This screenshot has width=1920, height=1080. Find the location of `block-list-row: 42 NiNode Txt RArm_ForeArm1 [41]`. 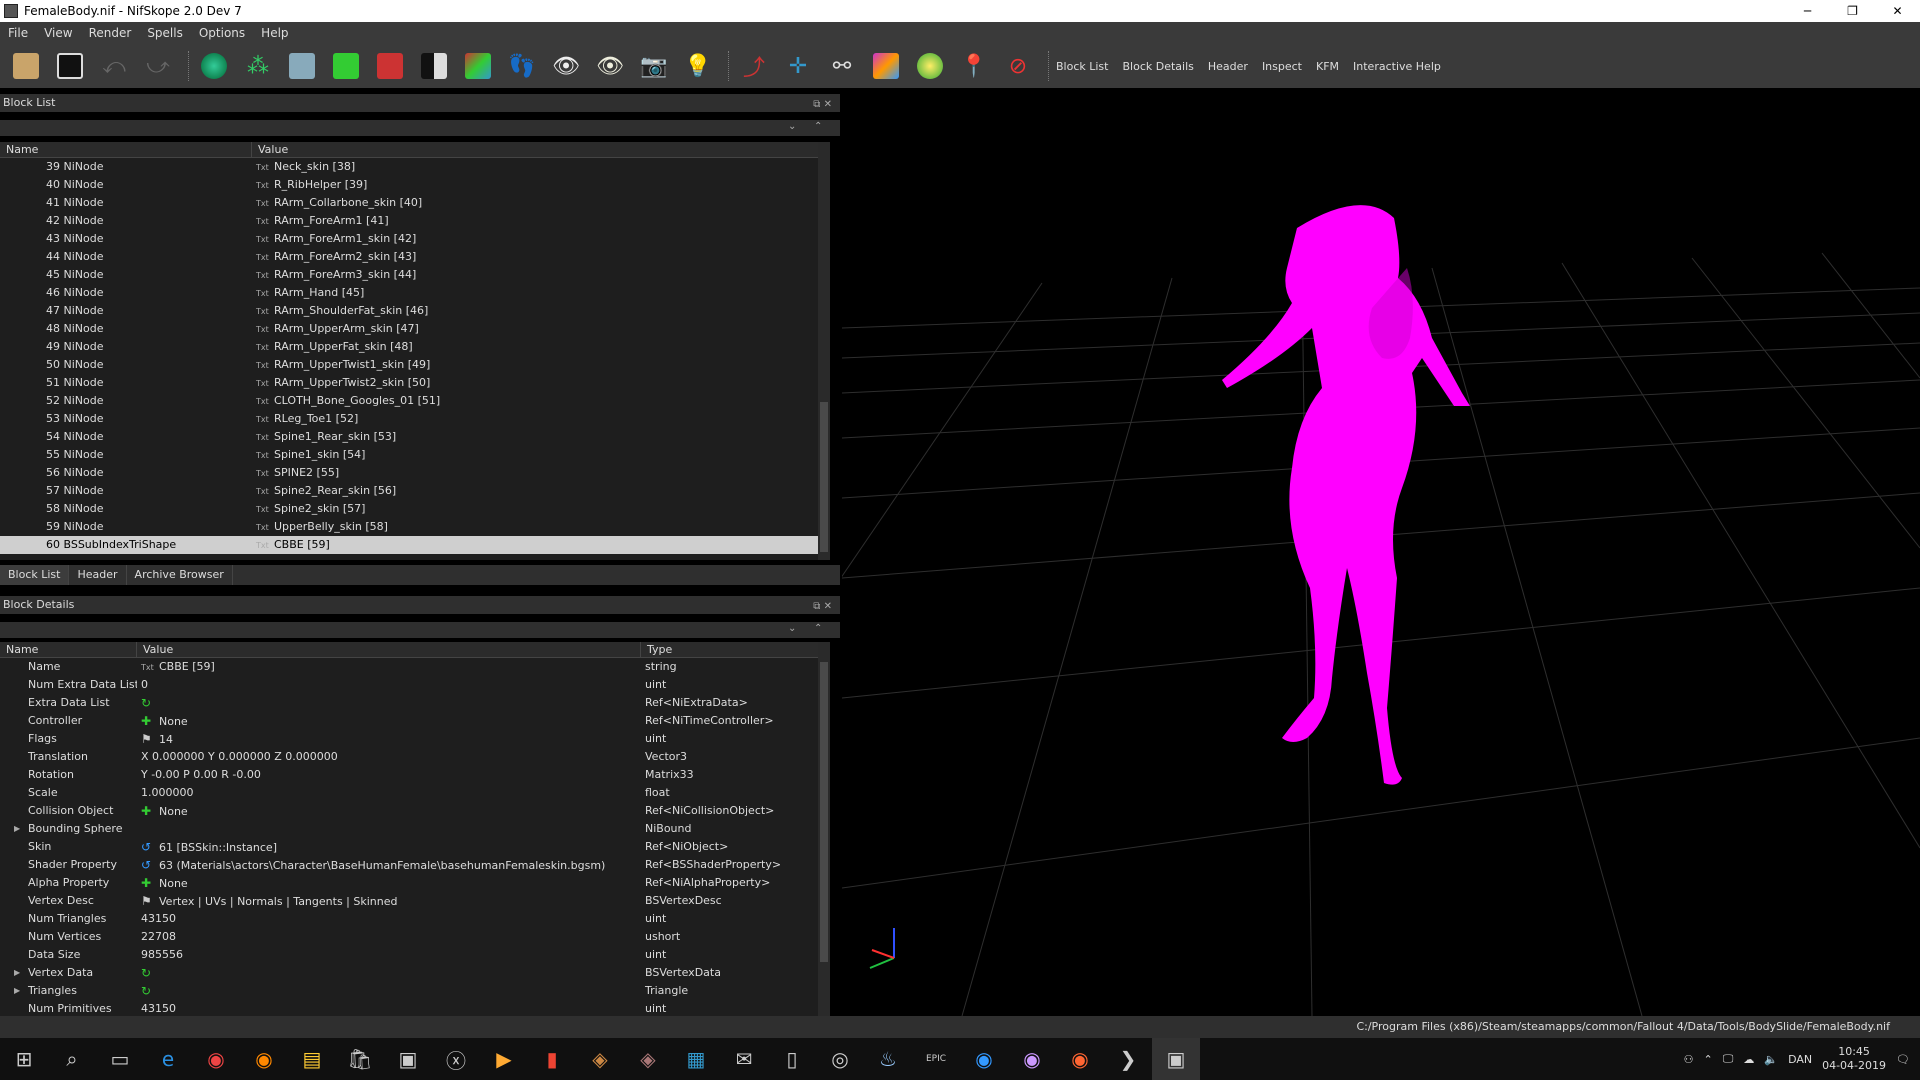

block-list-row: 42 NiNode Txt RArm_ForeArm1 [41] is located at coordinates (415, 221).